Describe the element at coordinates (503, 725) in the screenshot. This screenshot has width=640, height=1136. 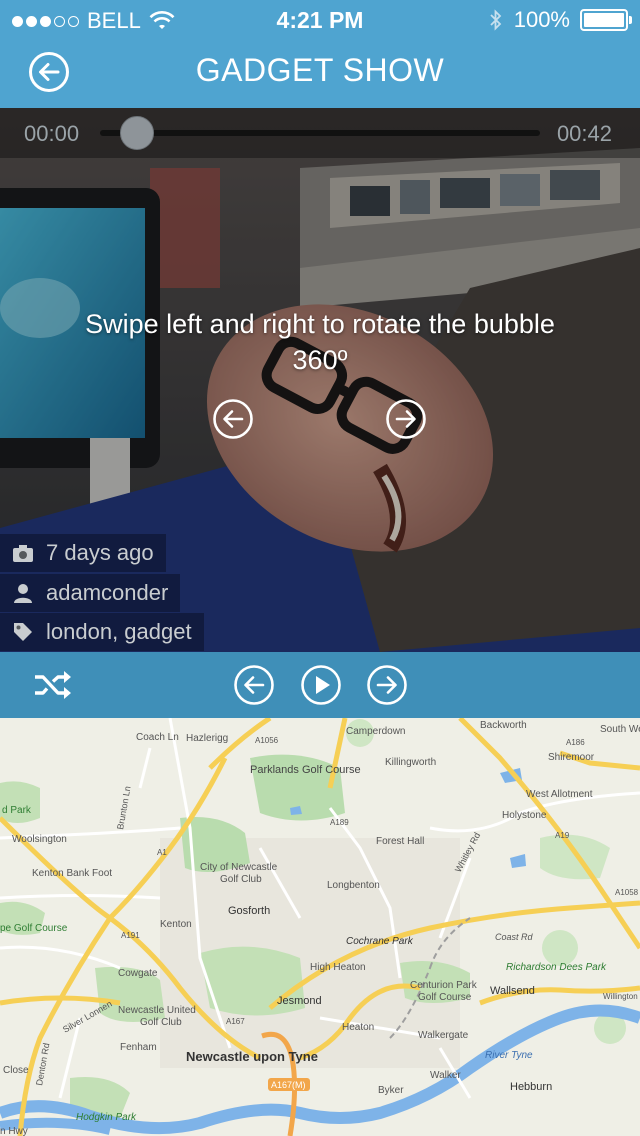
I see `map-label: Backworth` at that location.